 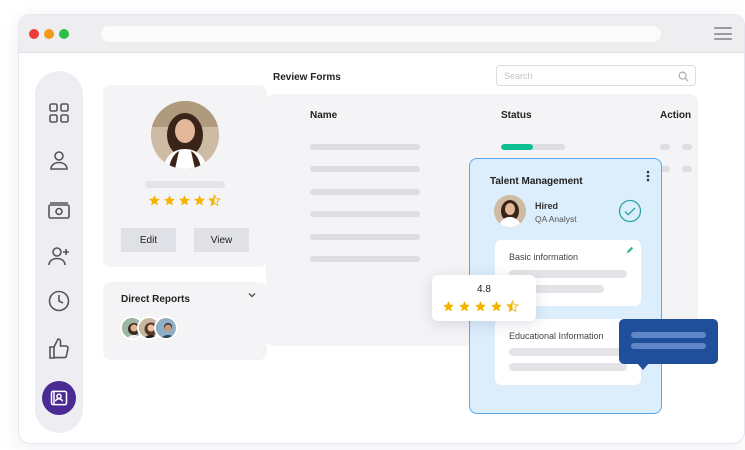 What do you see at coordinates (630, 250) in the screenshot?
I see `pencil-icon` at bounding box center [630, 250].